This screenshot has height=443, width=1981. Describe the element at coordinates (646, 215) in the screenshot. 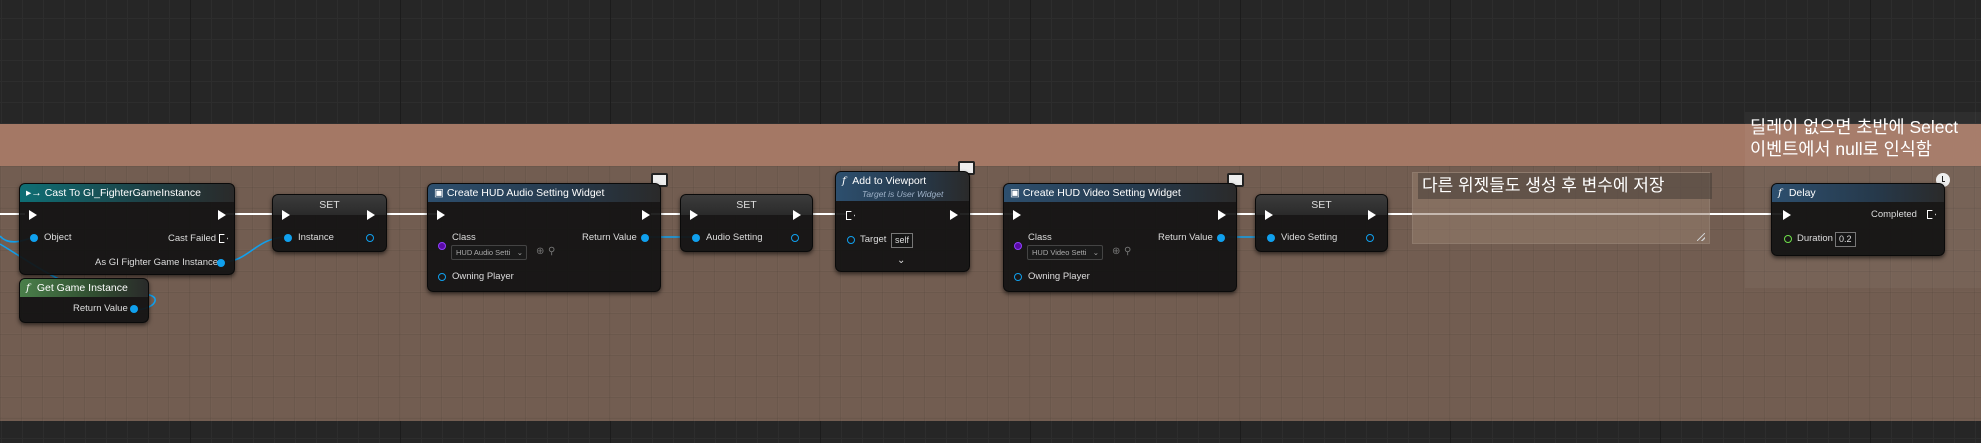

I see `create-audio-exec-out` at that location.